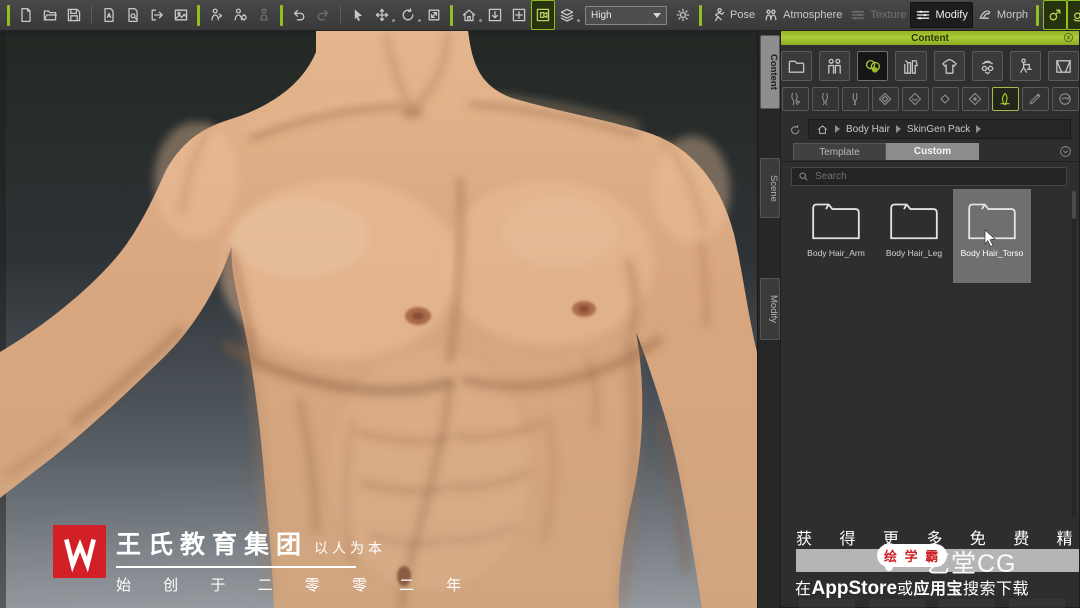 This screenshot has height=608, width=1080. Describe the element at coordinates (839, 151) in the screenshot. I see `tab-template: Template` at that location.